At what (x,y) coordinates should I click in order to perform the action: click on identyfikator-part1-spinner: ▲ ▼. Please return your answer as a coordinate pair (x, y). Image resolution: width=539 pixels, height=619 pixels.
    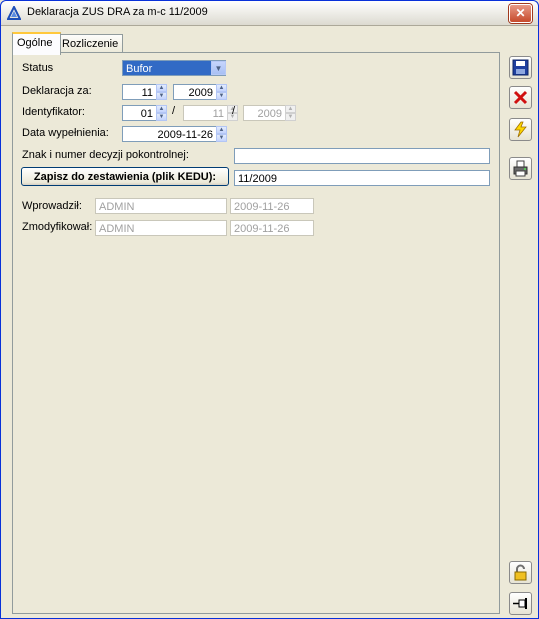
    Looking at the image, I should click on (161, 113).